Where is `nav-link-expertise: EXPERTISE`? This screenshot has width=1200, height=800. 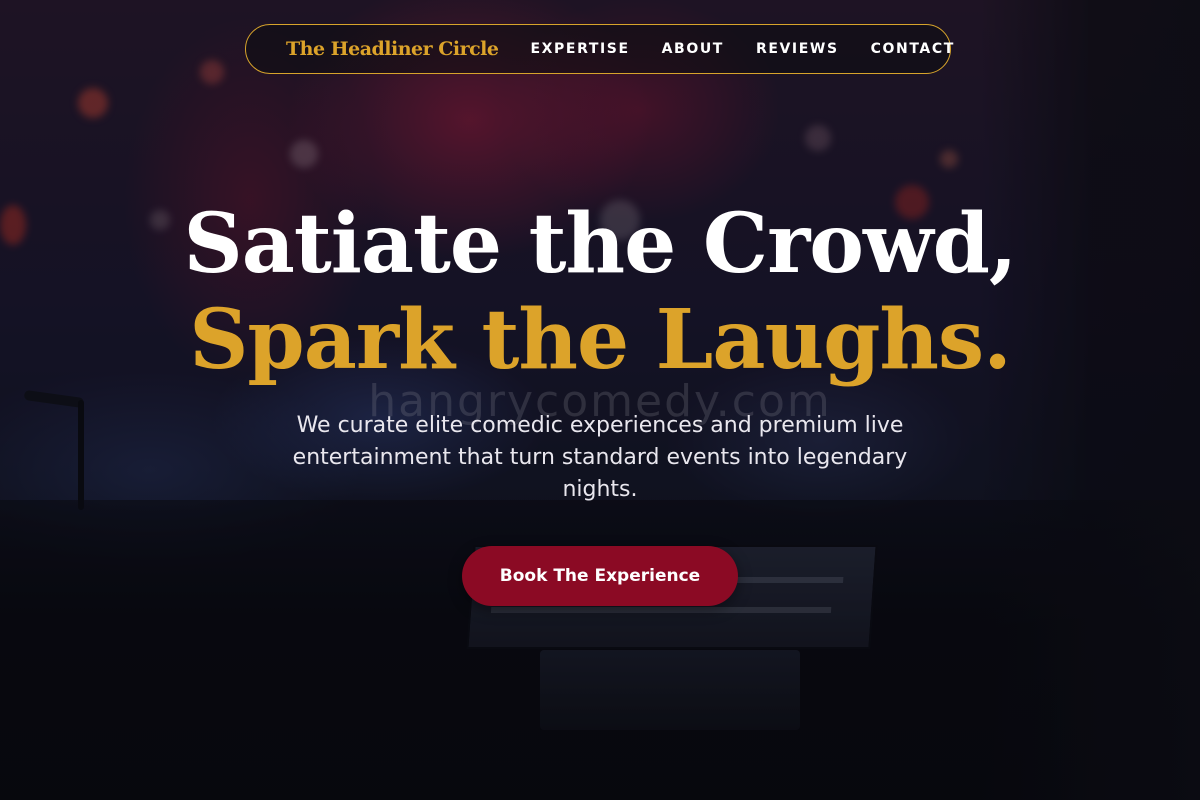 nav-link-expertise: EXPERTISE is located at coordinates (579, 49).